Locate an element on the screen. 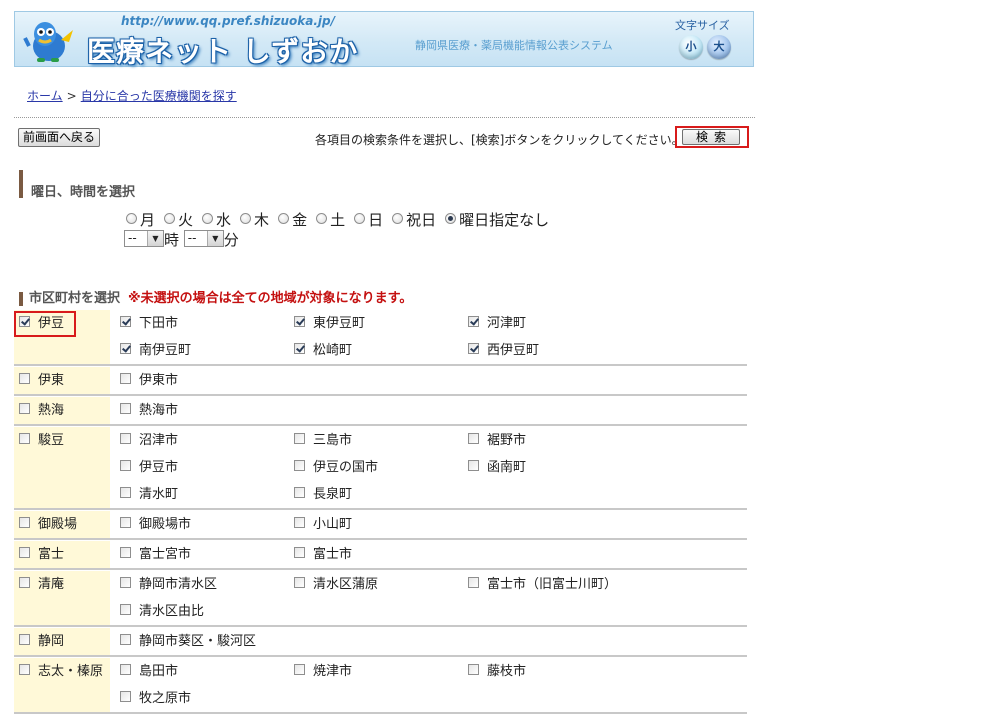 This screenshot has width=1007, height=715. municipality-checkbox: 長泉町 is located at coordinates (381, 494).